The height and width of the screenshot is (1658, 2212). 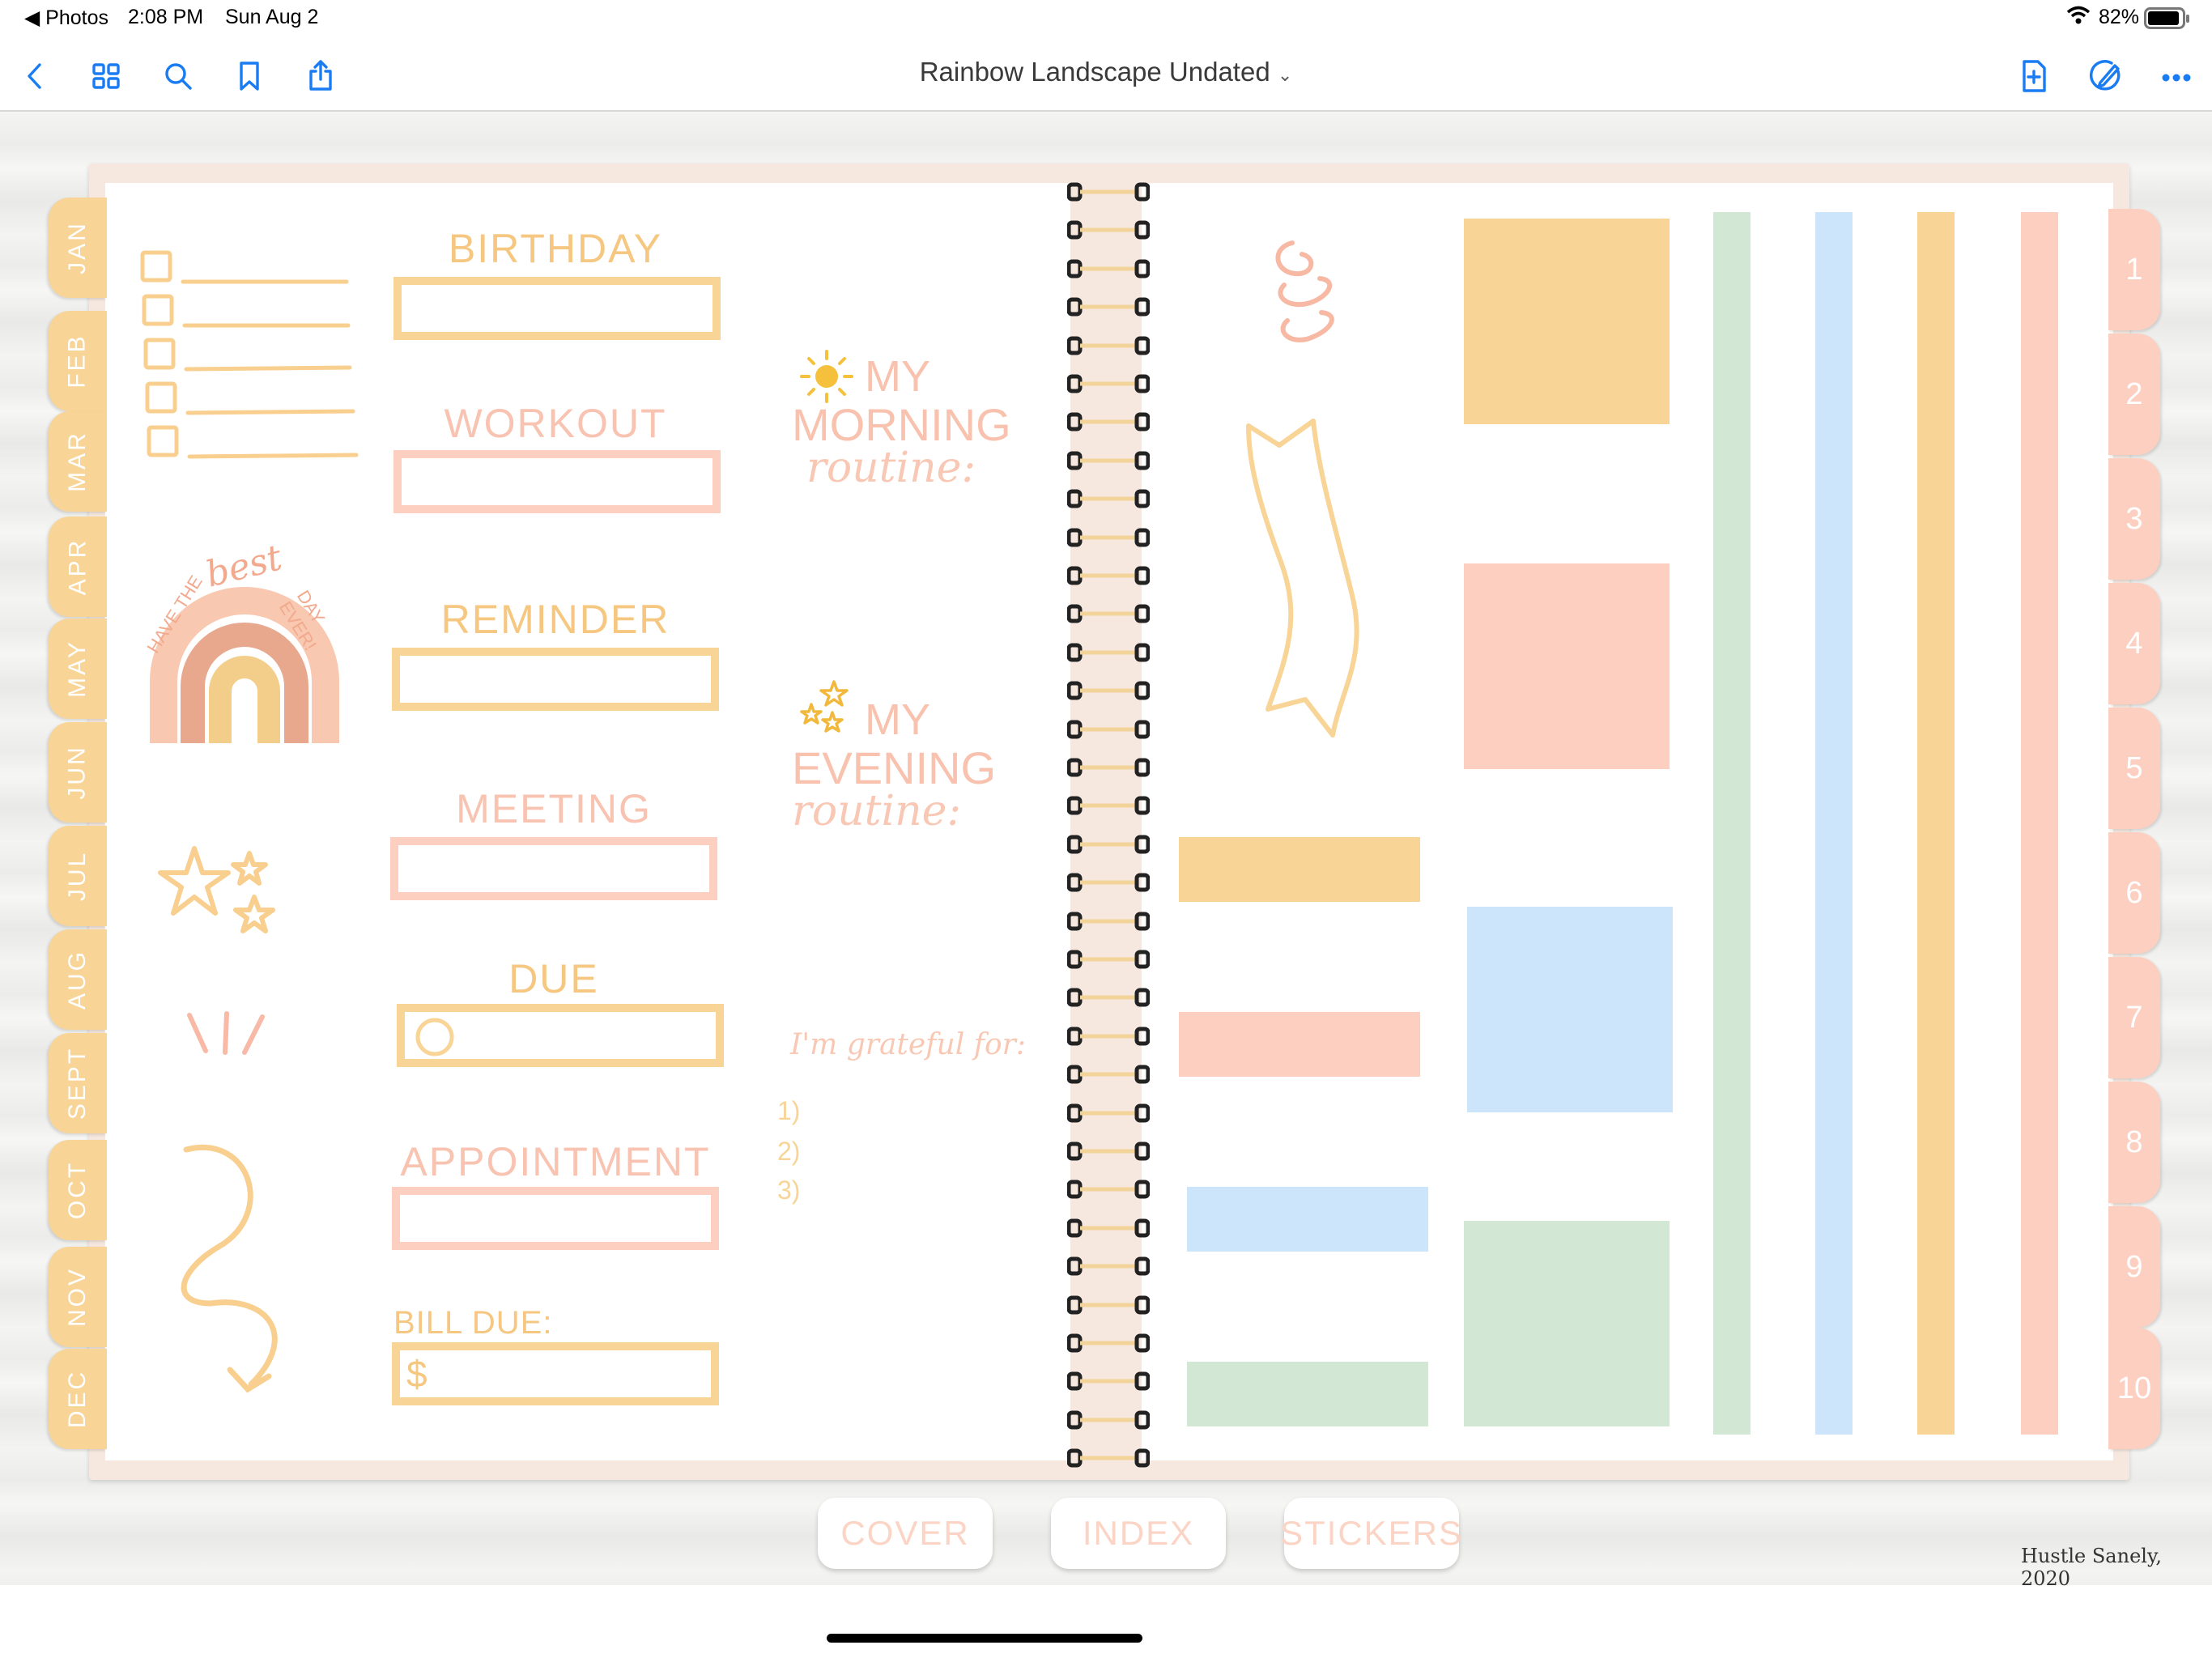 What do you see at coordinates (2134, 519) in the screenshot?
I see `tab-3: 3` at bounding box center [2134, 519].